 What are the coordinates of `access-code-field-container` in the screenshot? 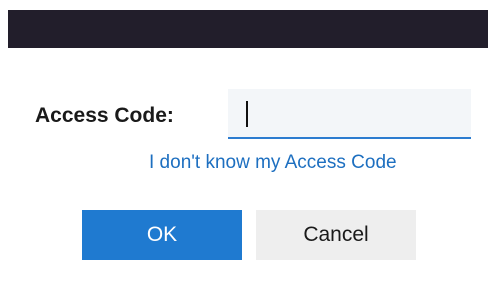 It's located at (349, 114).